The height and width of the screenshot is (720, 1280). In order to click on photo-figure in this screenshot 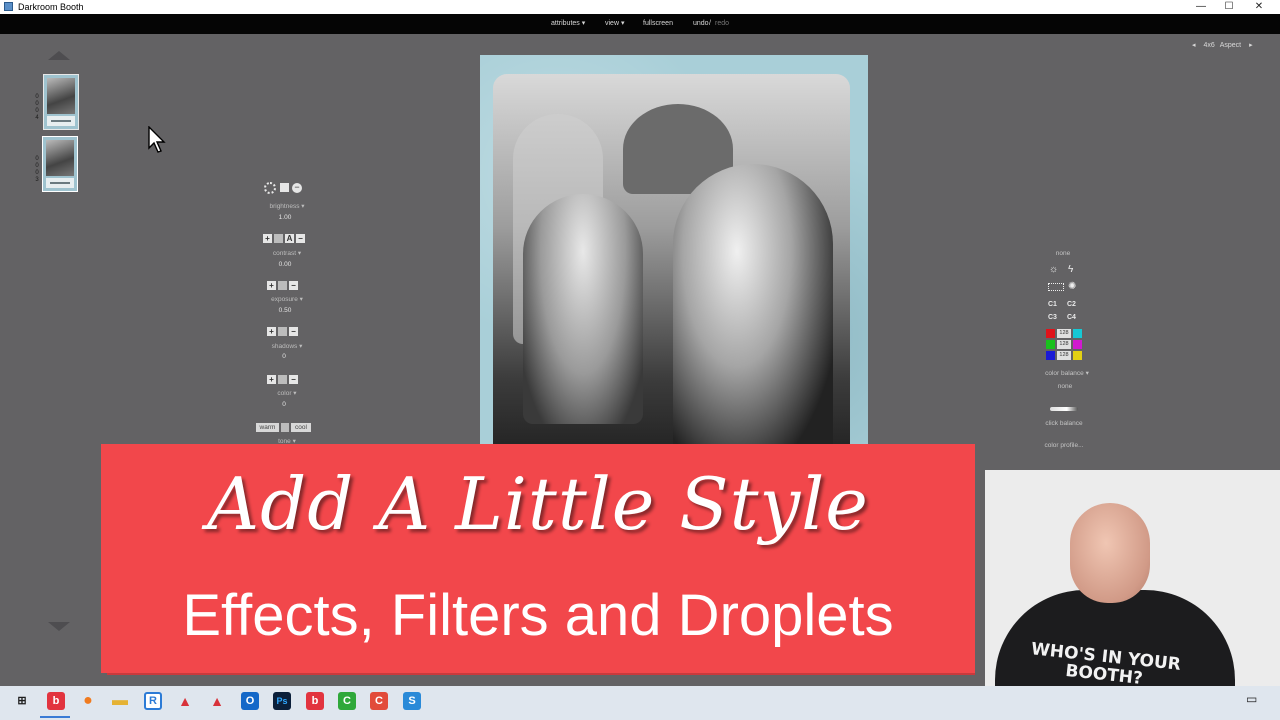, I will do `click(583, 309)`.